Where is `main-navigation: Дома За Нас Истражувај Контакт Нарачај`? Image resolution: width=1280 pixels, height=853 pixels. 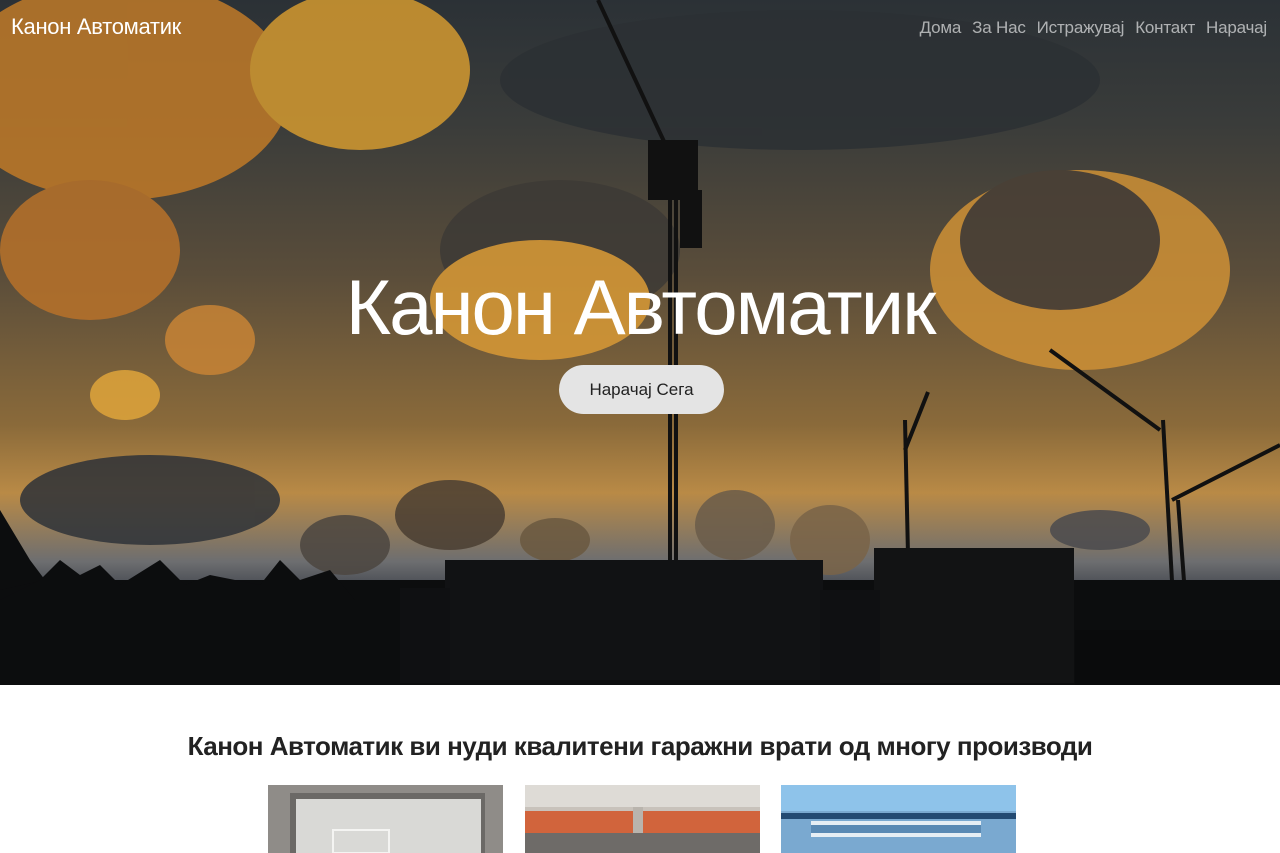 main-navigation: Дома За Нас Истражувај Контакт Нарачај is located at coordinates (1088, 28).